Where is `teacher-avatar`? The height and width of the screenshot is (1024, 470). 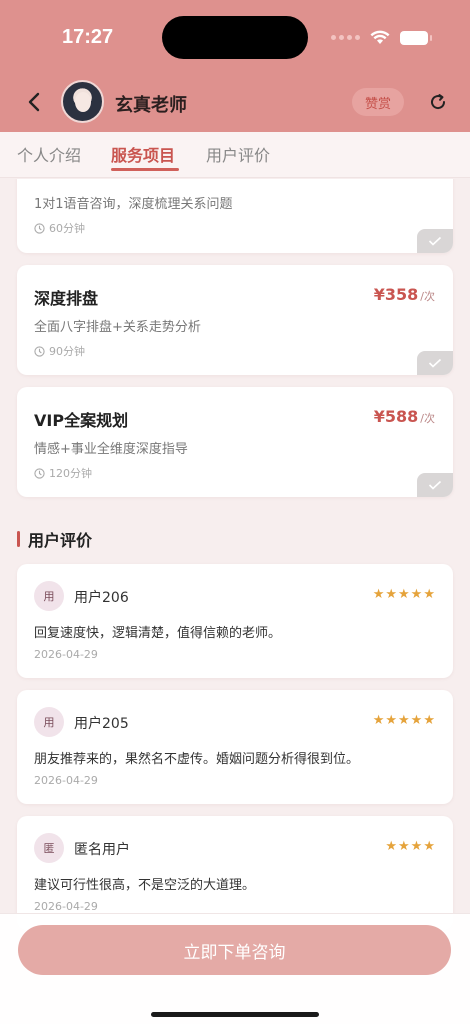 teacher-avatar is located at coordinates (82, 101).